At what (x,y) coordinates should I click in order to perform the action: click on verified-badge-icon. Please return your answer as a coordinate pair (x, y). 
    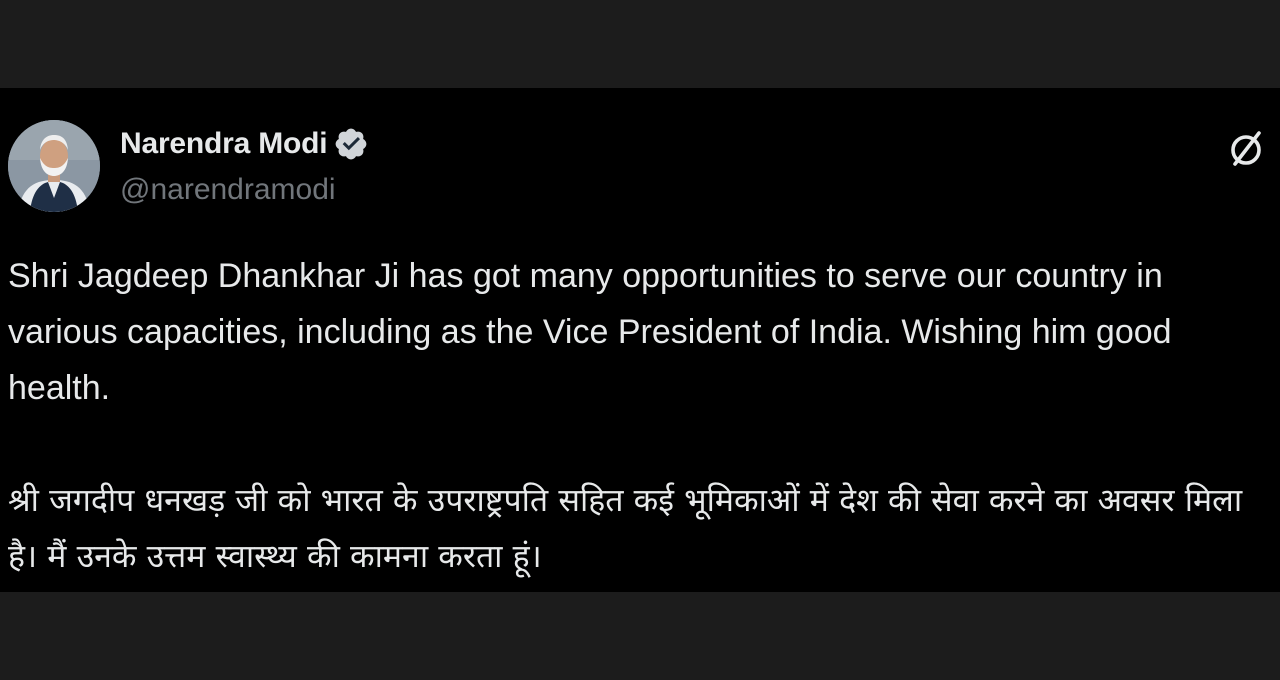
    Looking at the image, I should click on (351, 144).